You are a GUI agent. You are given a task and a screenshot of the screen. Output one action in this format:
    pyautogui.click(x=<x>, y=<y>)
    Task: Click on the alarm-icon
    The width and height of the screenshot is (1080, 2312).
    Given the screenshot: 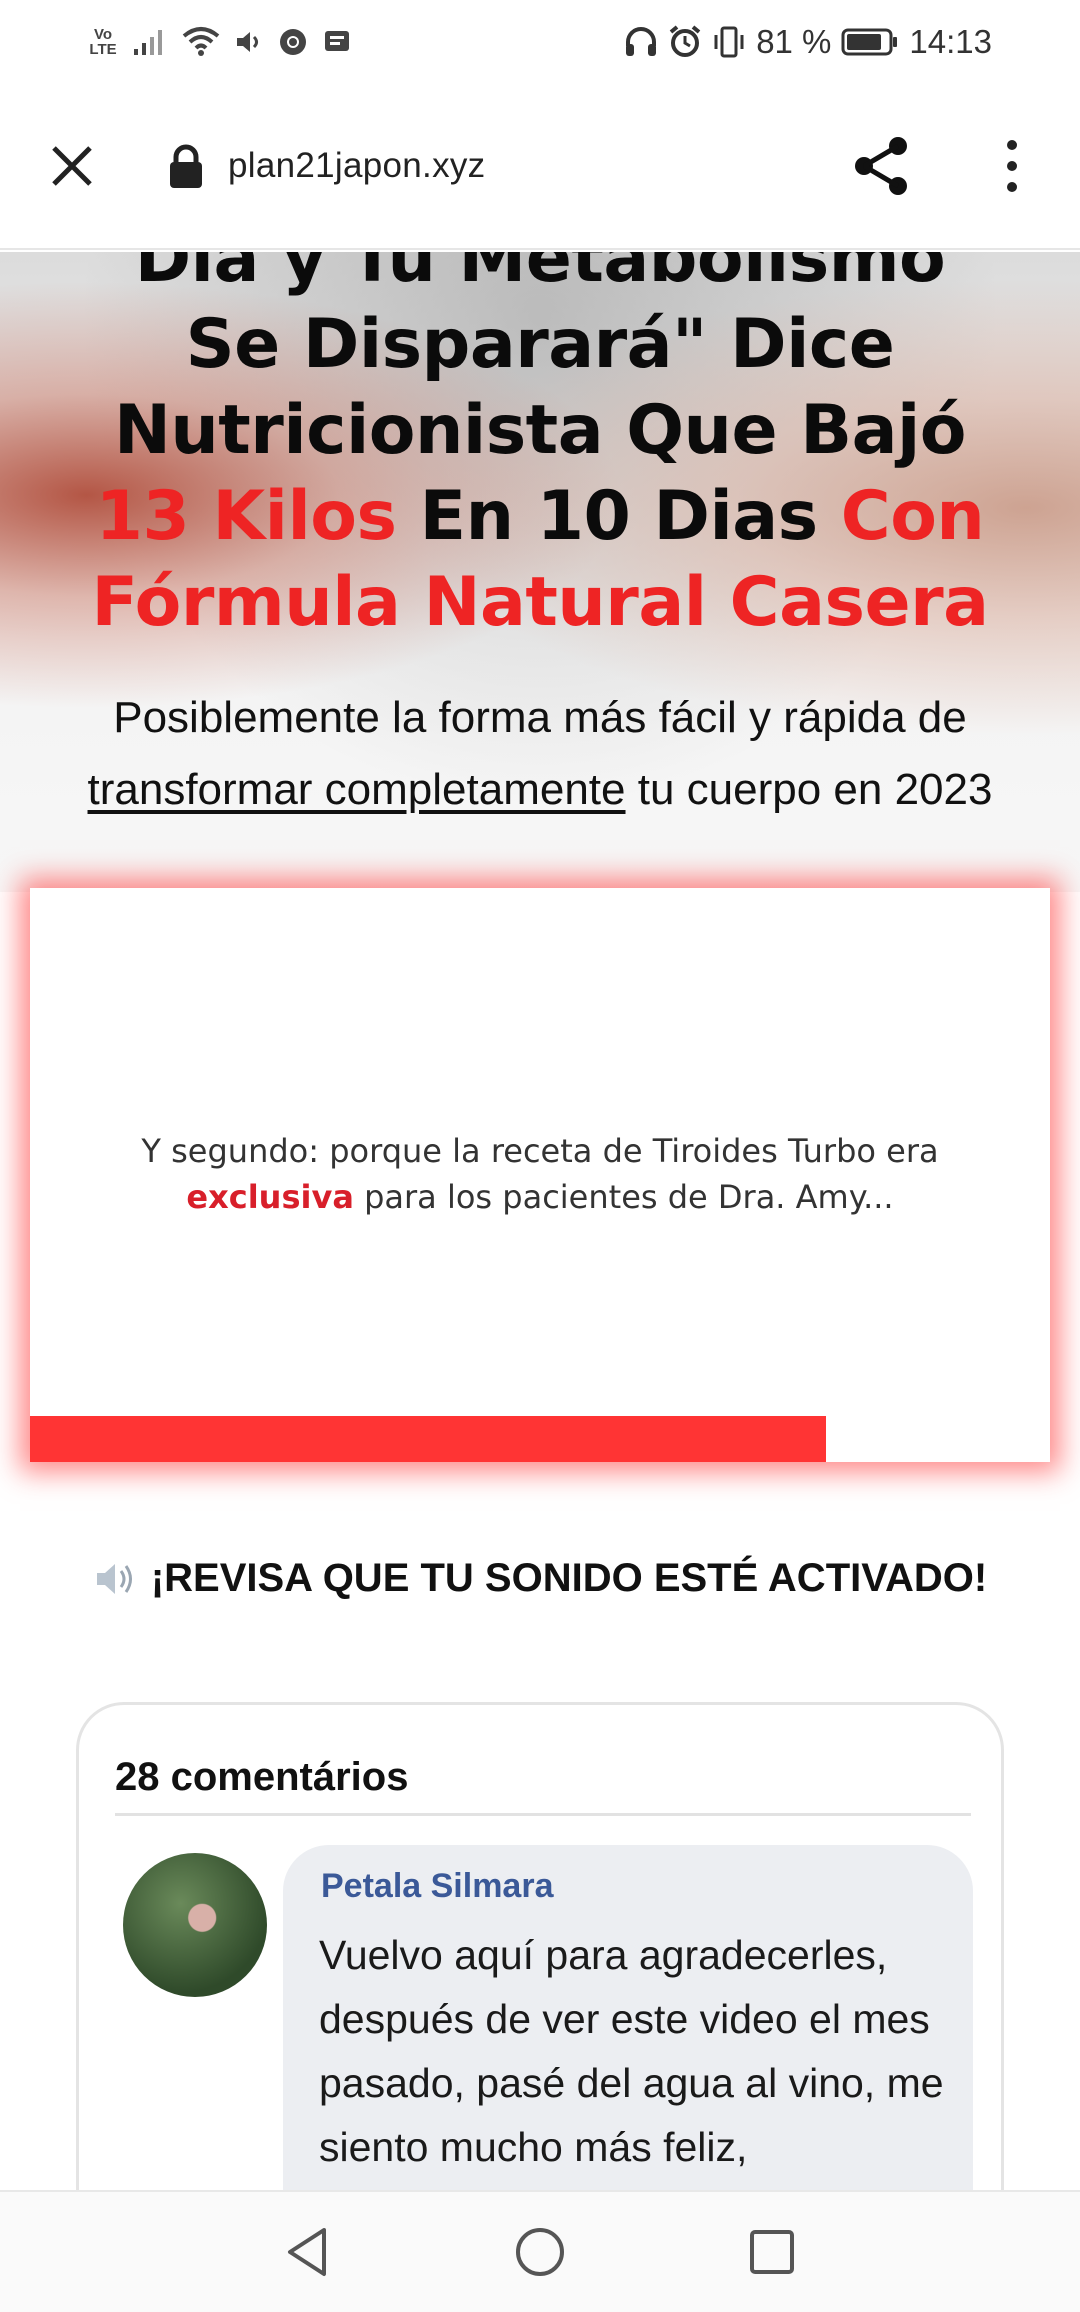 What is the action you would take?
    pyautogui.click(x=685, y=42)
    